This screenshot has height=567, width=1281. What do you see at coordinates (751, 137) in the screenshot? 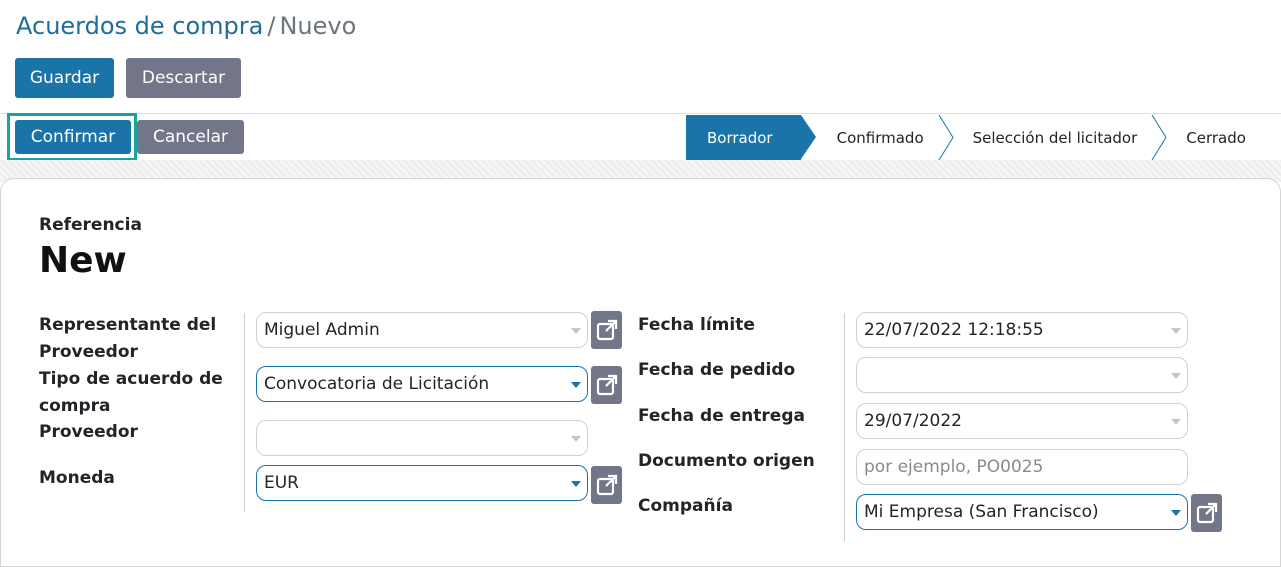
I see `stage-draft: Borrador` at bounding box center [751, 137].